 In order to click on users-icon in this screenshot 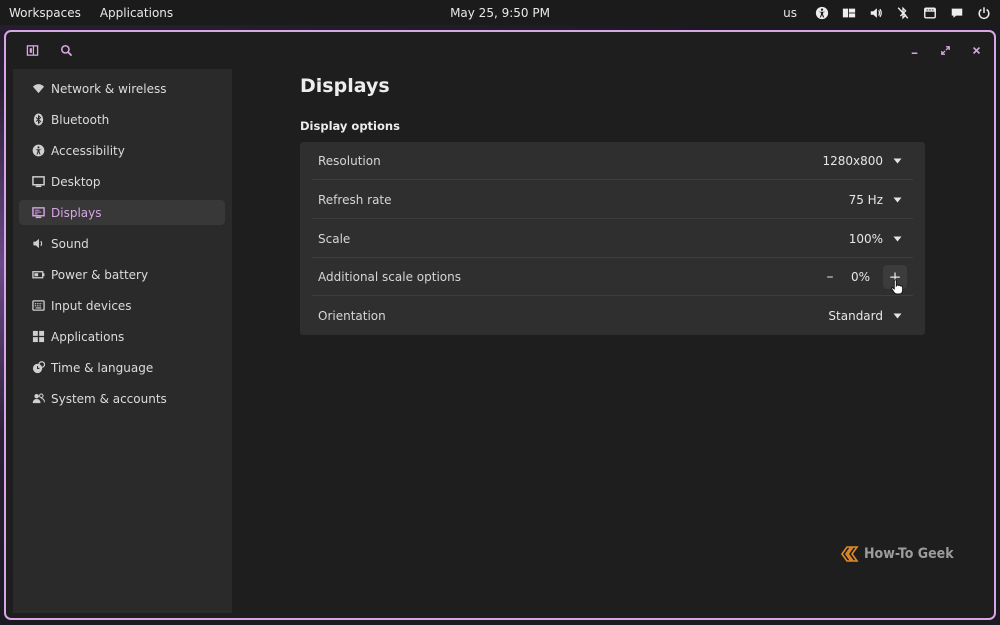, I will do `click(38, 398)`.